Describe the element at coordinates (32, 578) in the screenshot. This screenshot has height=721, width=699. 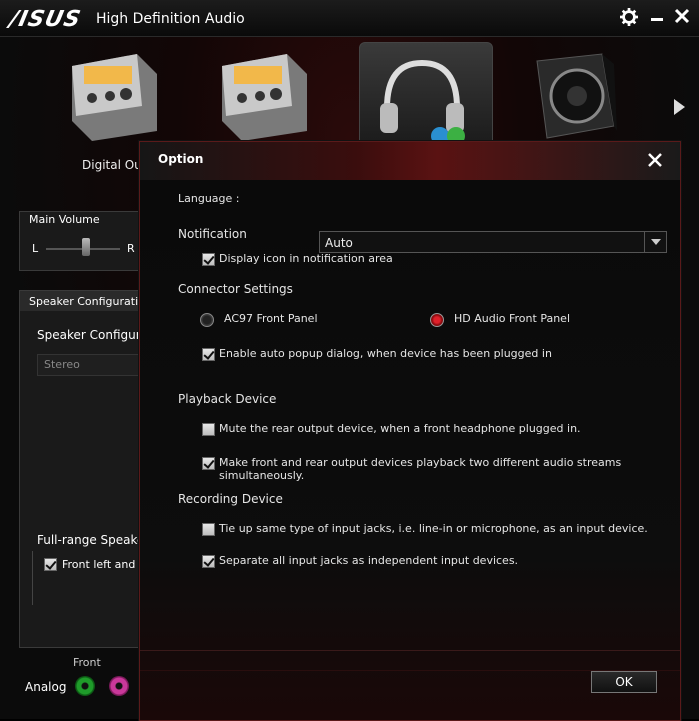
I see `fullrange-divider` at that location.